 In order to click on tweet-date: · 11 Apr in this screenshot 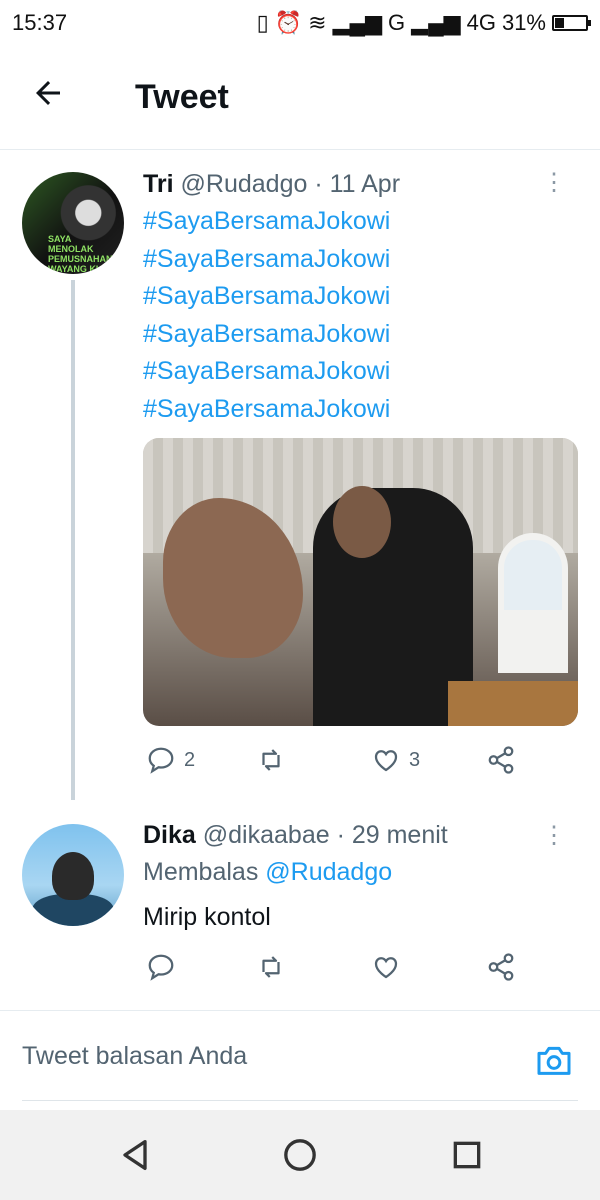, I will do `click(357, 184)`.